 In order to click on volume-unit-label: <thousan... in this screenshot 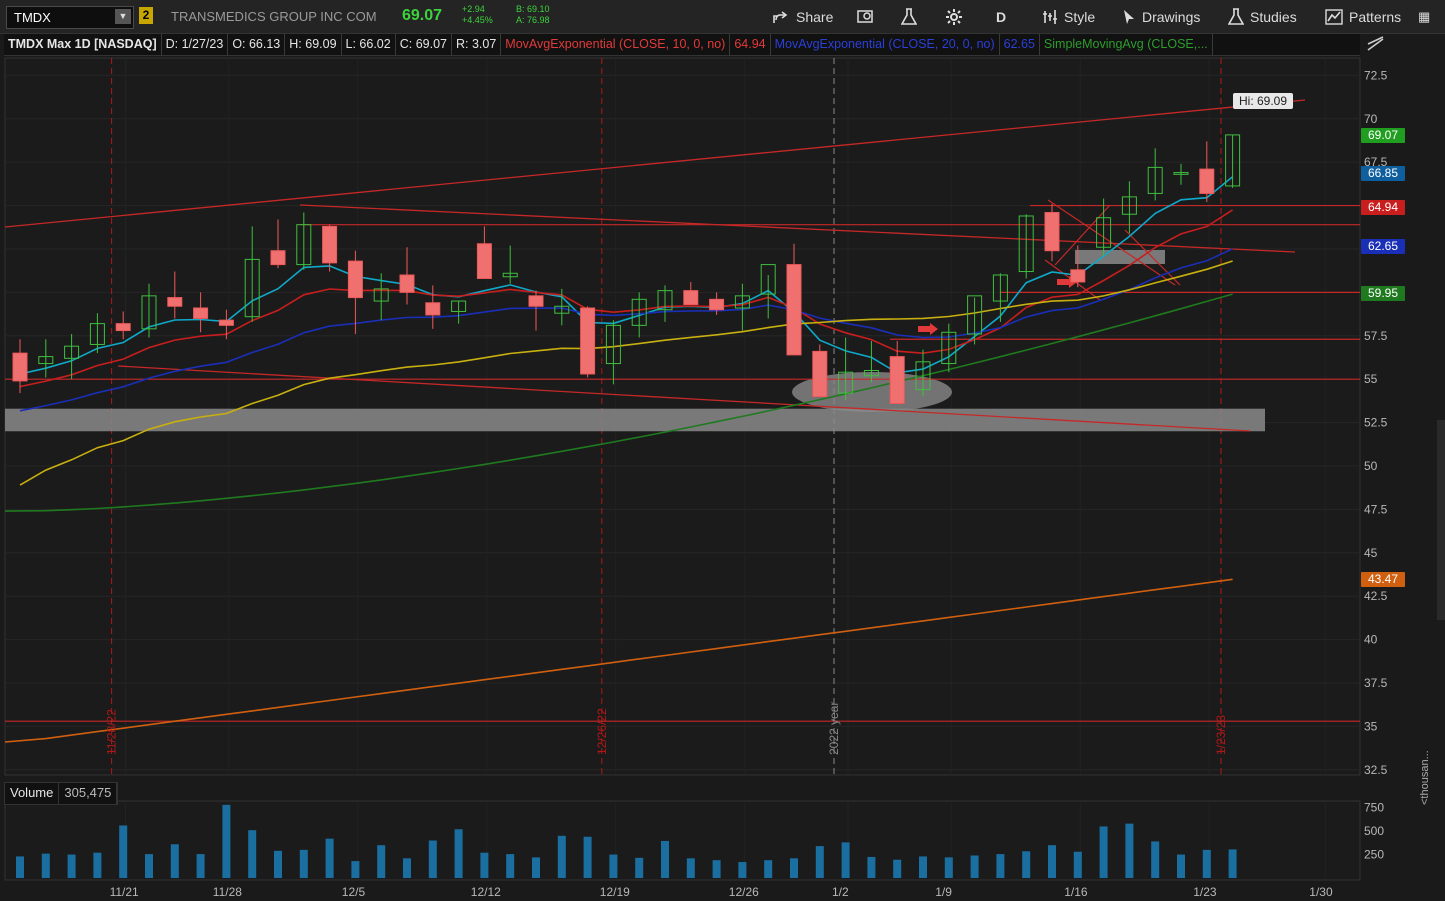, I will do `click(1425, 777)`.